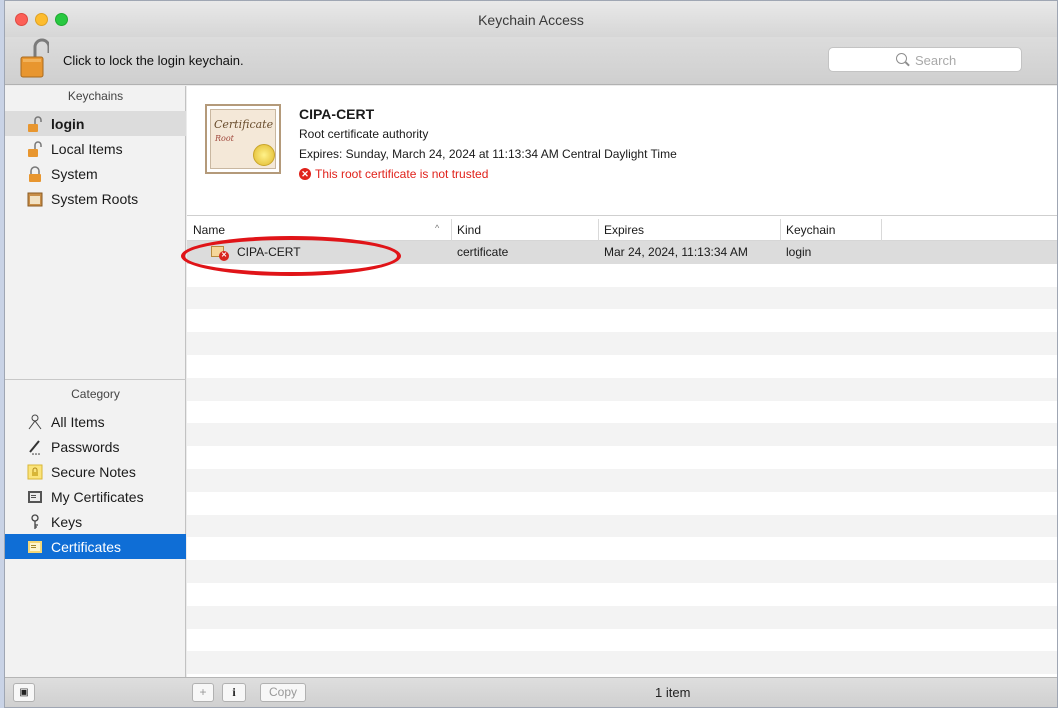  What do you see at coordinates (673, 692) in the screenshot?
I see `item-count: 1 item` at bounding box center [673, 692].